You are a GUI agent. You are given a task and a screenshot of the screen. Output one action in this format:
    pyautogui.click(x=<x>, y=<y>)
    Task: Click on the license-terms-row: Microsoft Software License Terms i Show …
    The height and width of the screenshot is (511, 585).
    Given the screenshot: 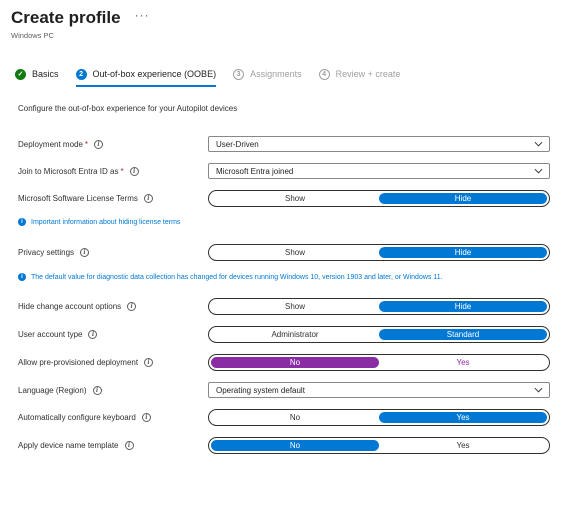 What is the action you would take?
    pyautogui.click(x=284, y=198)
    